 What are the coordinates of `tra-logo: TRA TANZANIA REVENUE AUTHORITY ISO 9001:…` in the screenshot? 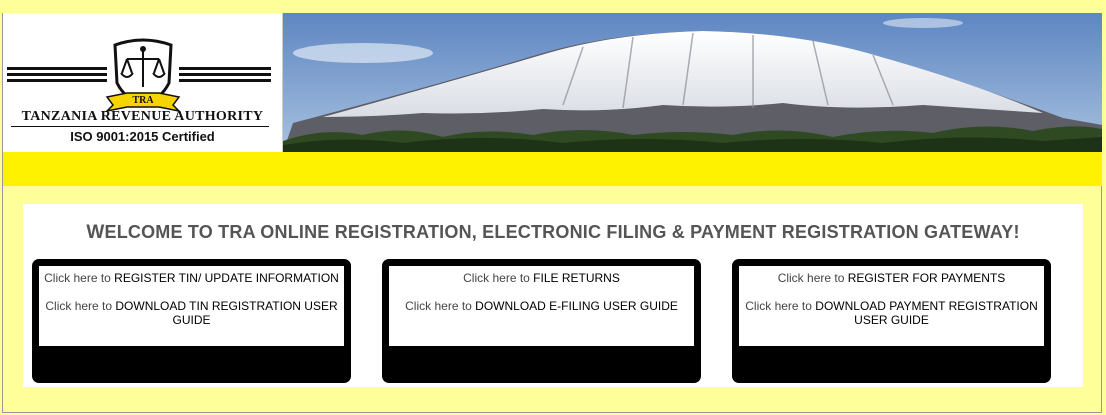 It's located at (143, 82).